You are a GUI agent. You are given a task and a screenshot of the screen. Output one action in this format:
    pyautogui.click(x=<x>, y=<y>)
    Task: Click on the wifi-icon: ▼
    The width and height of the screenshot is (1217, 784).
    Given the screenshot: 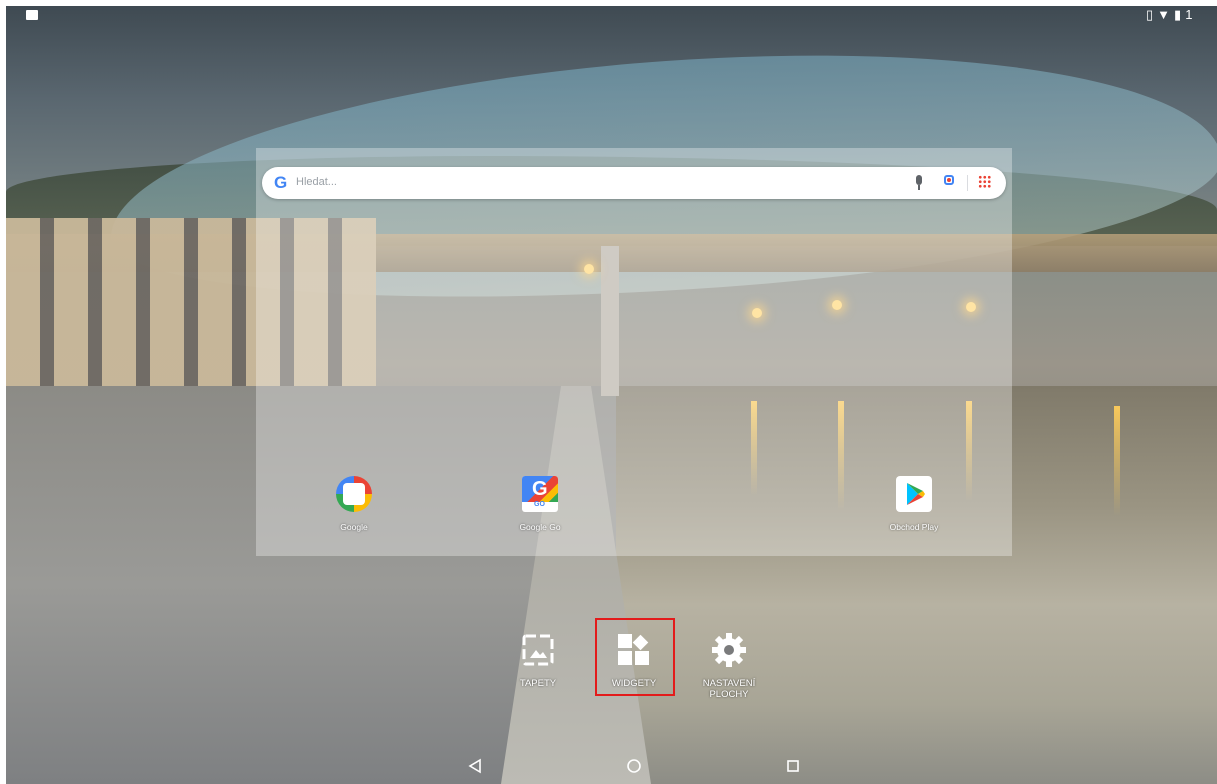 What is the action you would take?
    pyautogui.click(x=1166, y=14)
    